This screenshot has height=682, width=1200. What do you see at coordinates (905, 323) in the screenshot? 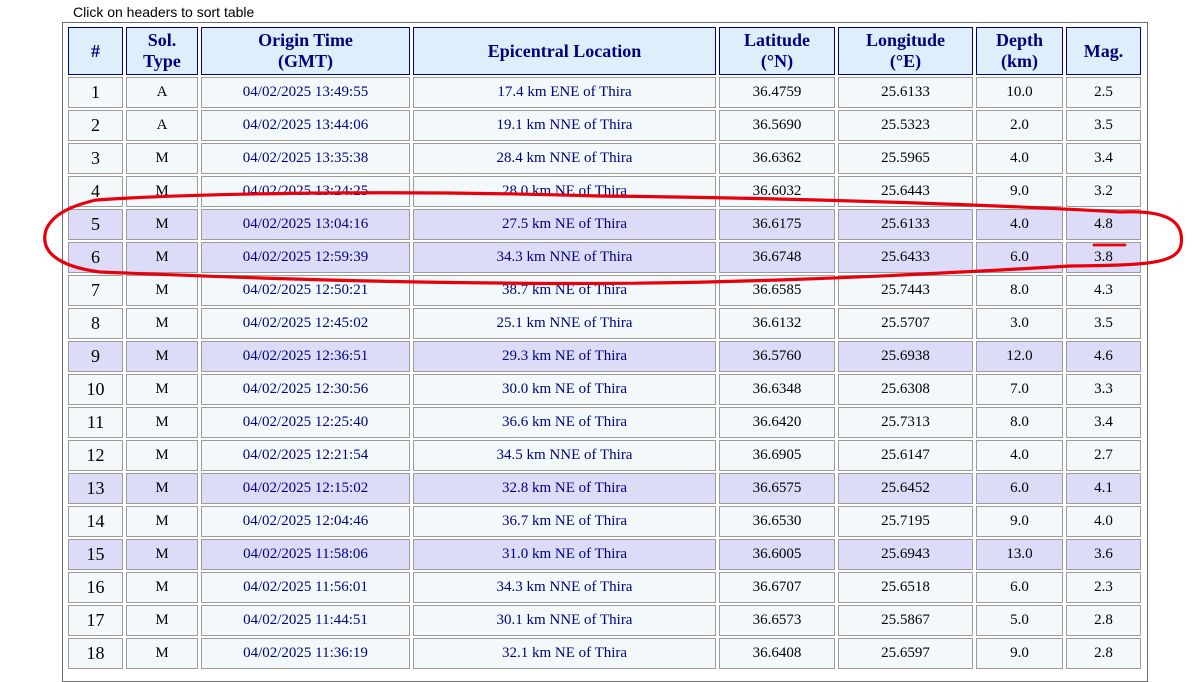
I see `cell-longitude: 25.5707` at bounding box center [905, 323].